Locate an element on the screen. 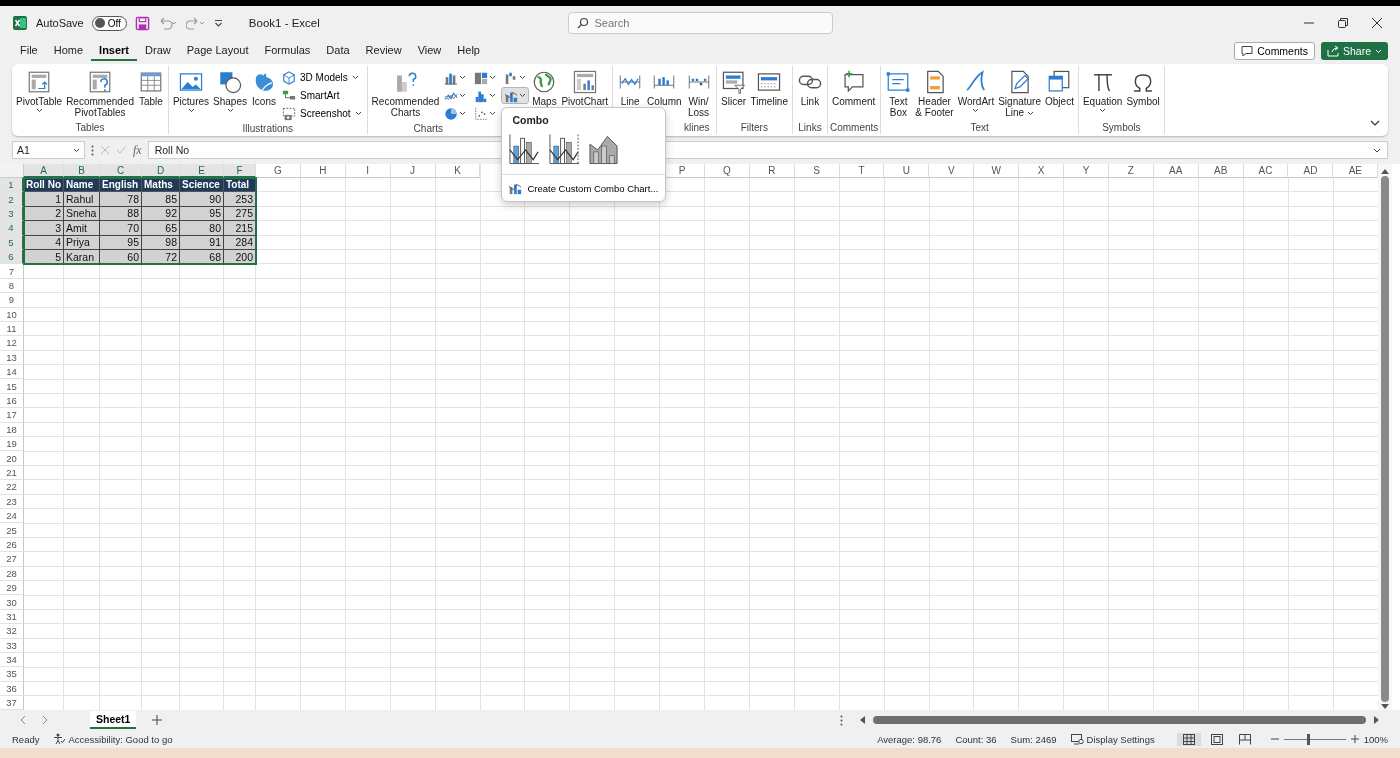 This screenshot has width=1400, height=758. zoom-level: 100% is located at coordinates (1375, 739).